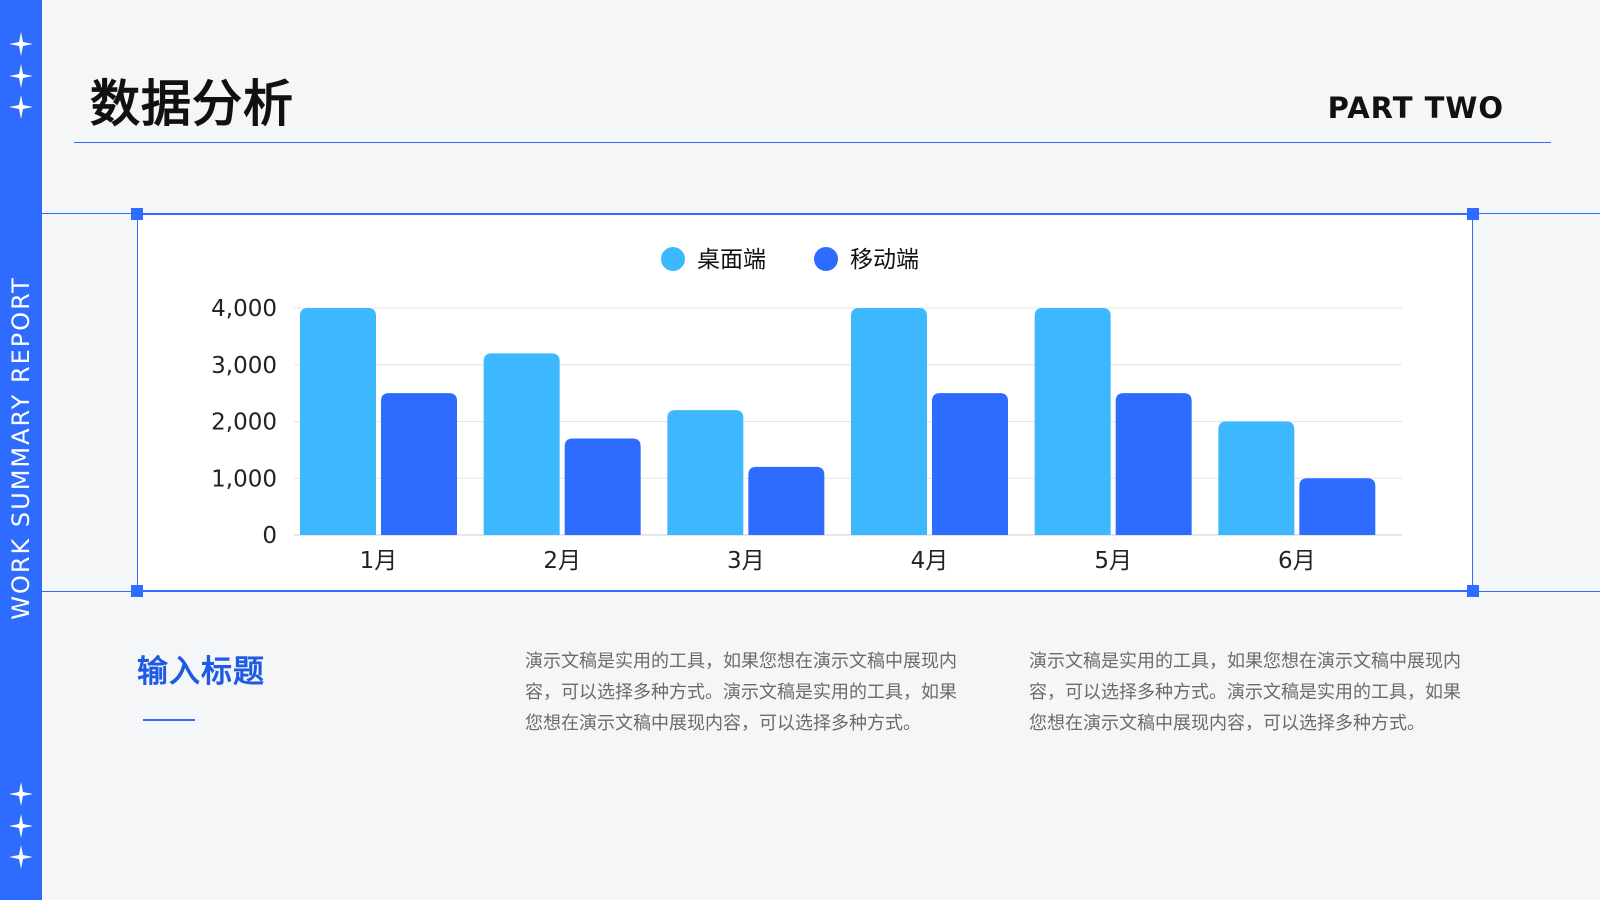 The image size is (1600, 900). I want to click on resize-handle-top-right, so click(1473, 214).